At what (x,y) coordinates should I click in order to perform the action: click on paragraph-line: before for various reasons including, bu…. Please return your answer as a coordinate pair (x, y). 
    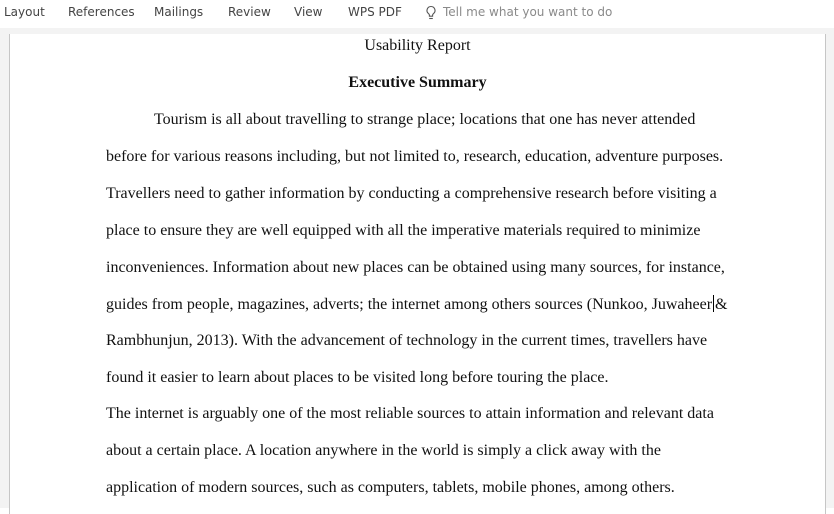
    Looking at the image, I should click on (415, 156).